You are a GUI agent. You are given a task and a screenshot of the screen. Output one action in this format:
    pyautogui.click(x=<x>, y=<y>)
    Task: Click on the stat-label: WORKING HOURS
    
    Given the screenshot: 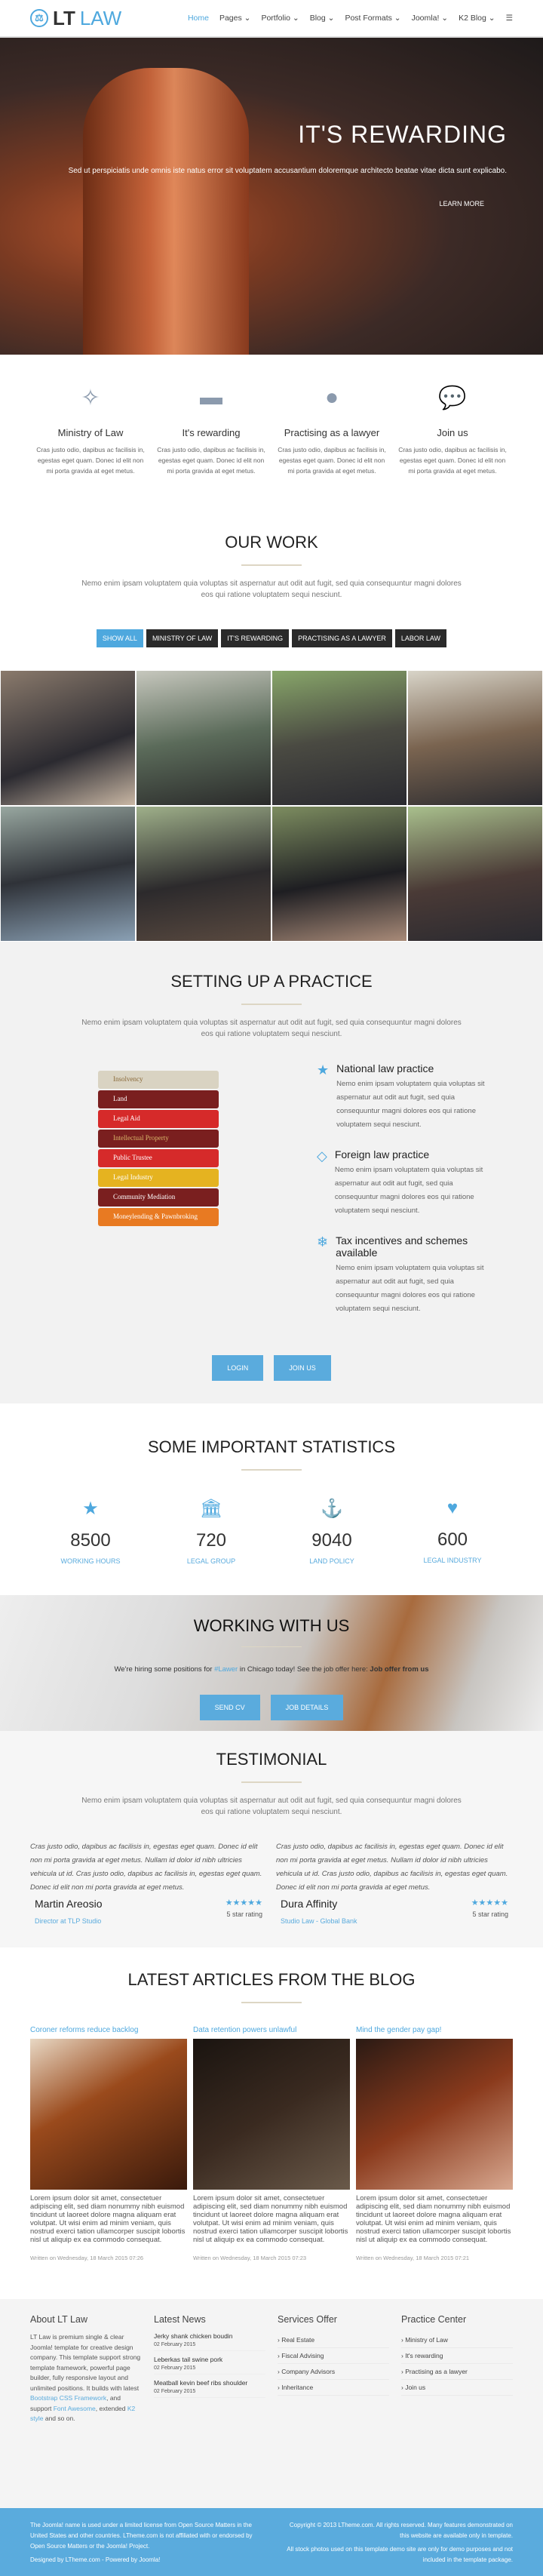 What is the action you would take?
    pyautogui.click(x=90, y=1561)
    